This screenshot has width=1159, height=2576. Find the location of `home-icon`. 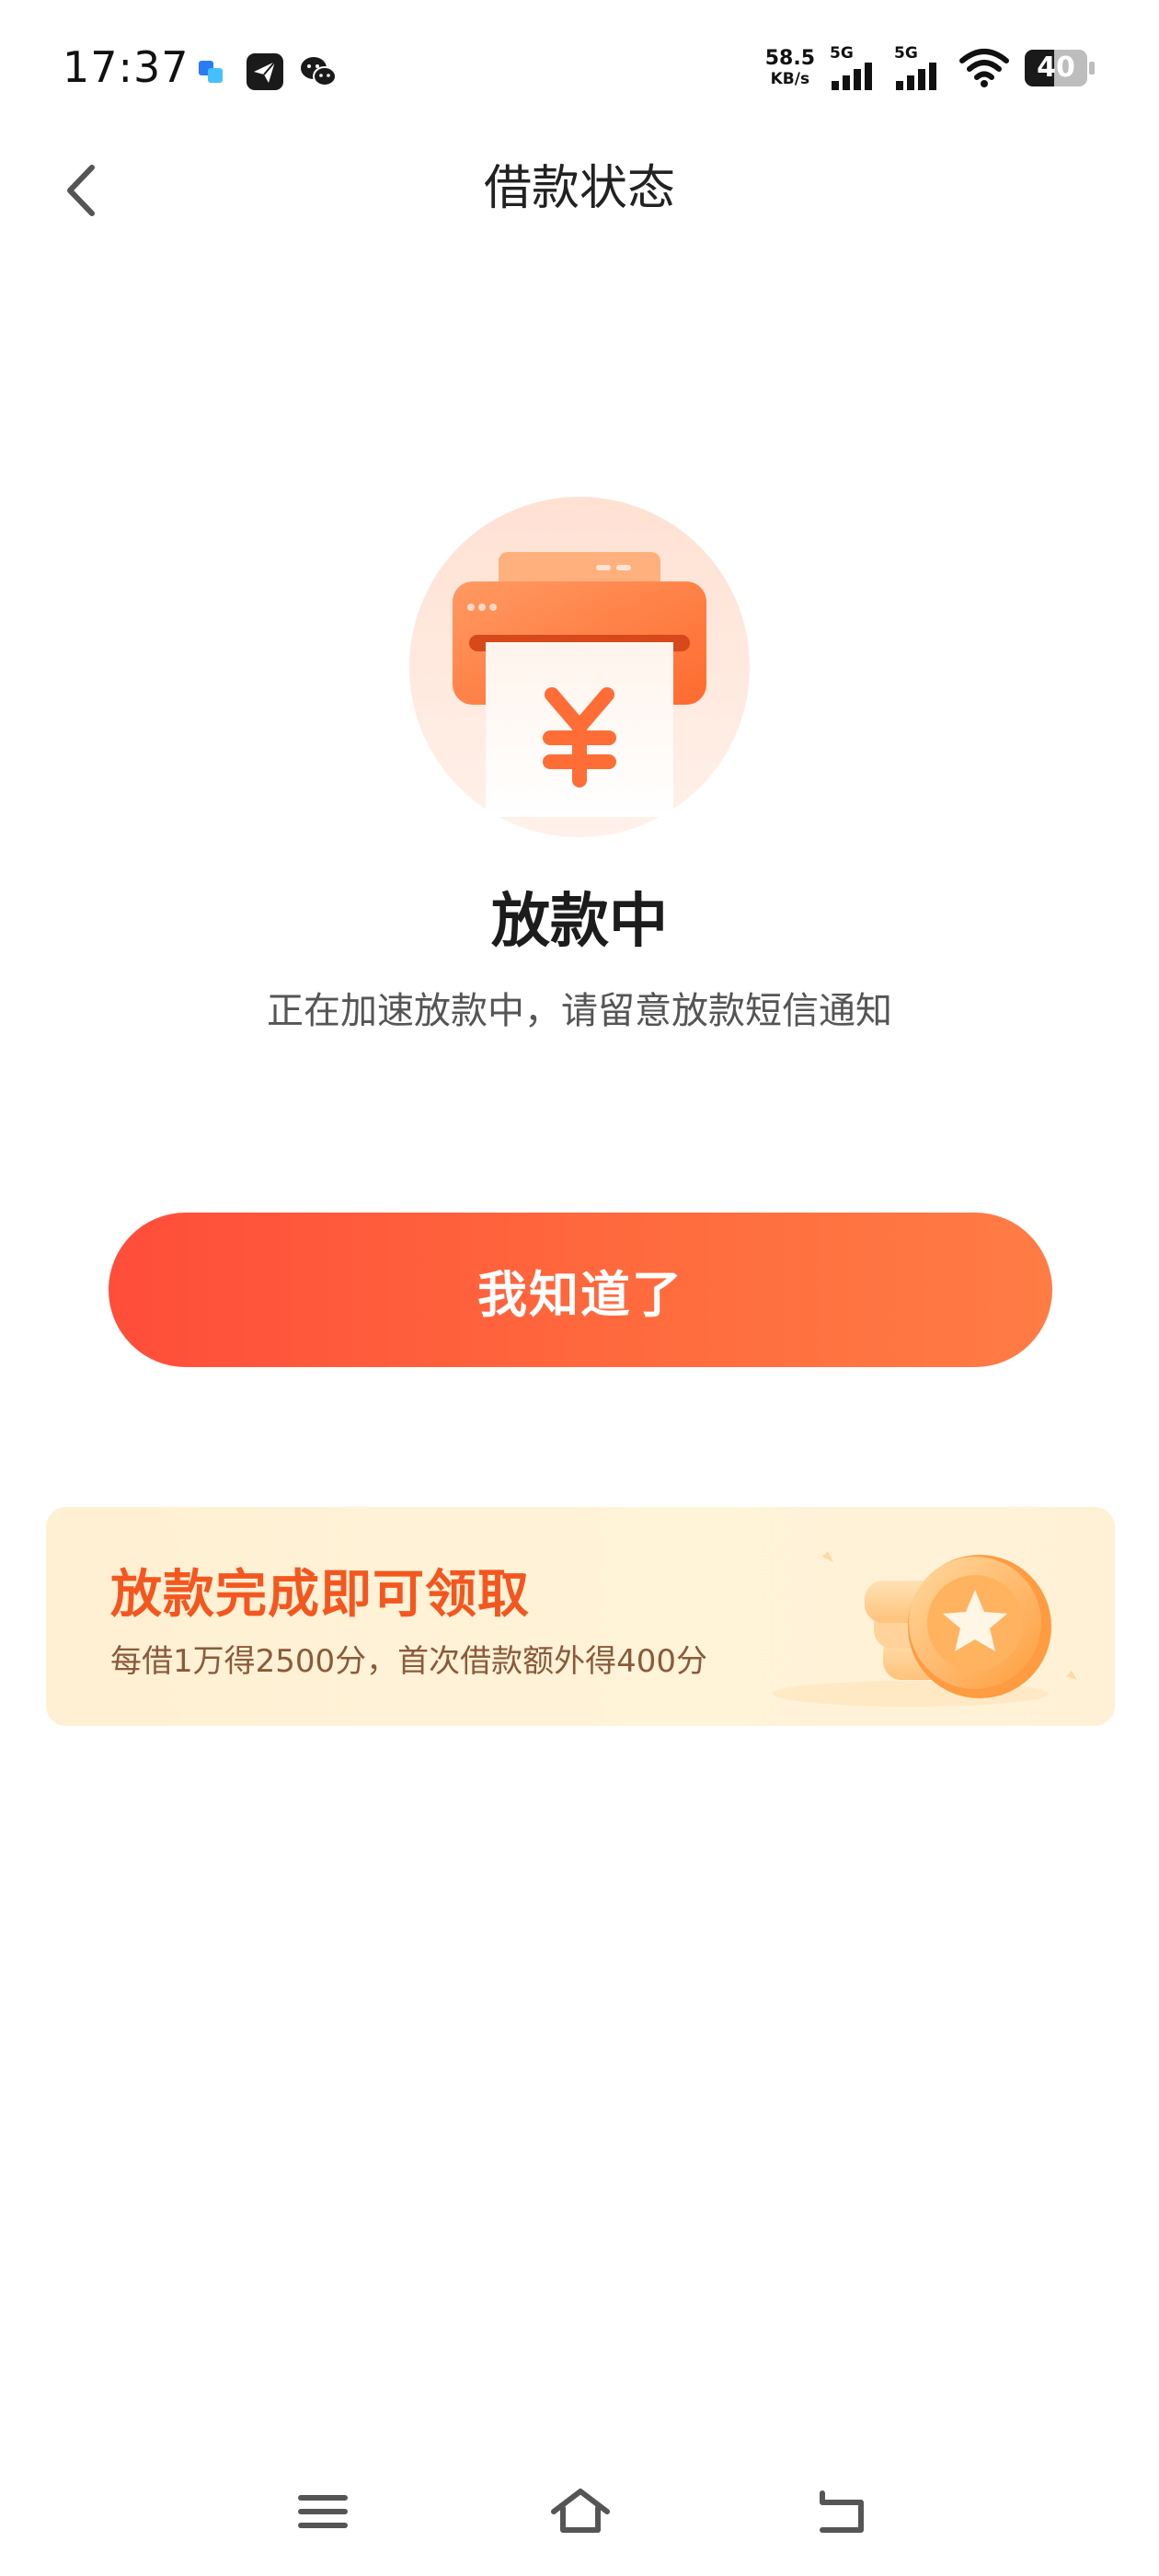

home-icon is located at coordinates (580, 2511).